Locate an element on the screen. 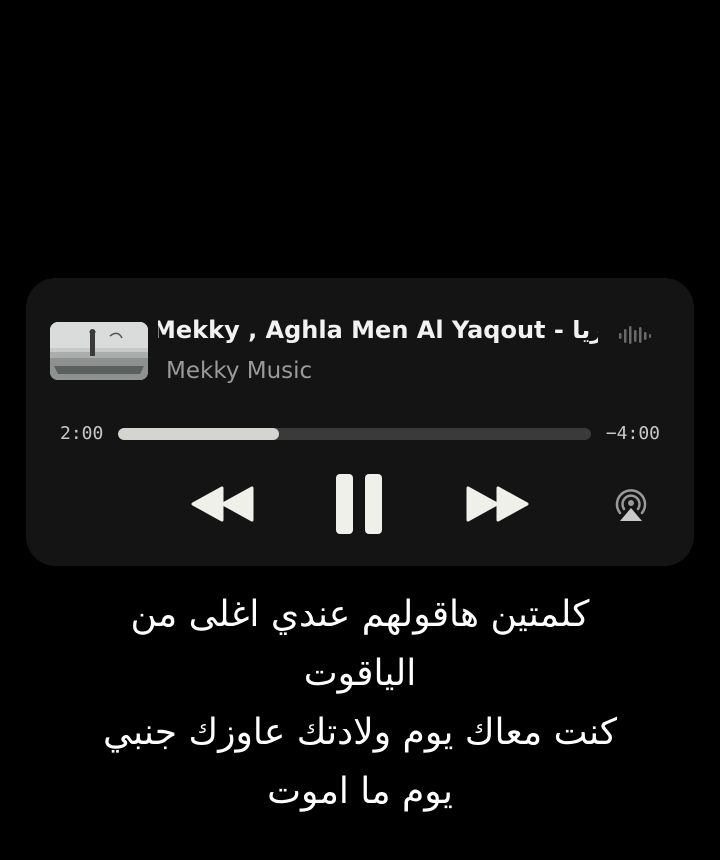 The height and width of the screenshot is (860, 720). album-artwork is located at coordinates (99, 351).